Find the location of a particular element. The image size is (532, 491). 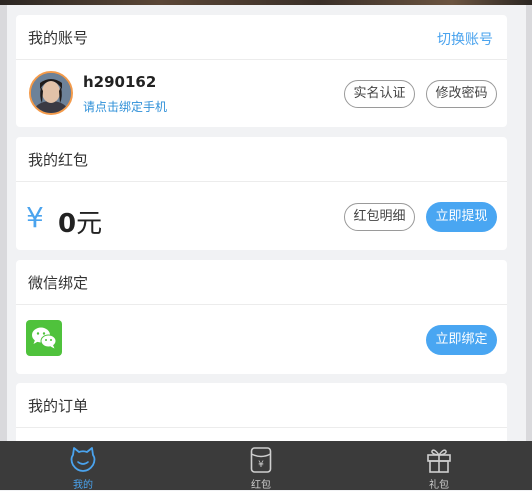

account-info-row: h290162 请点击绑定手机 实名认证 修改密码 is located at coordinates (261, 93).